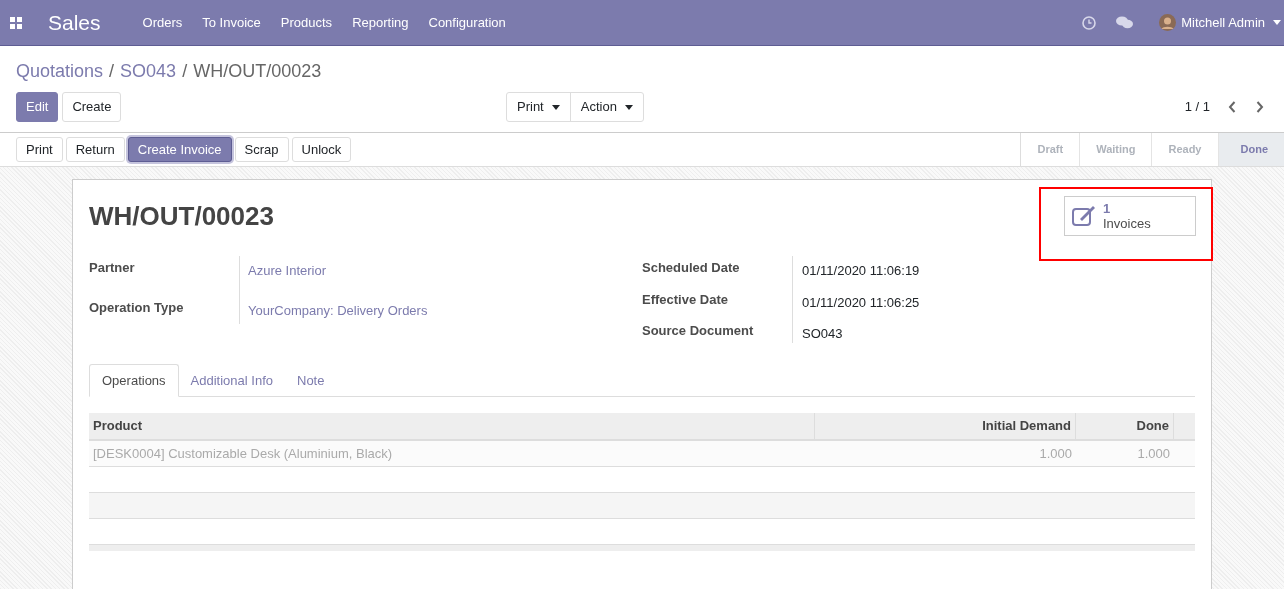  What do you see at coordinates (306, 22) in the screenshot?
I see `menu-item: Products` at bounding box center [306, 22].